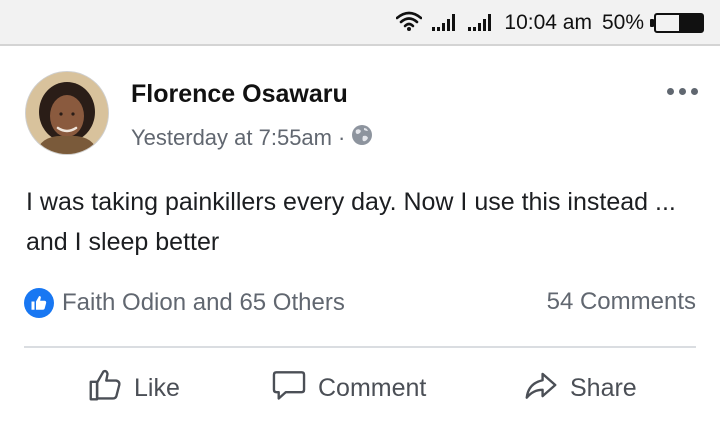  Describe the element at coordinates (621, 302) in the screenshot. I see `comments-count: 54 Comments` at that location.